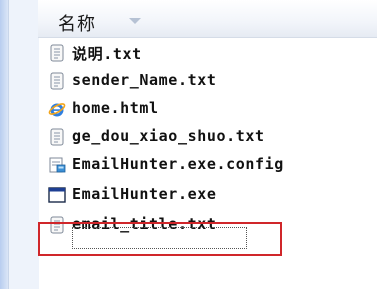  I want to click on file-name: home.html, so click(115, 108).